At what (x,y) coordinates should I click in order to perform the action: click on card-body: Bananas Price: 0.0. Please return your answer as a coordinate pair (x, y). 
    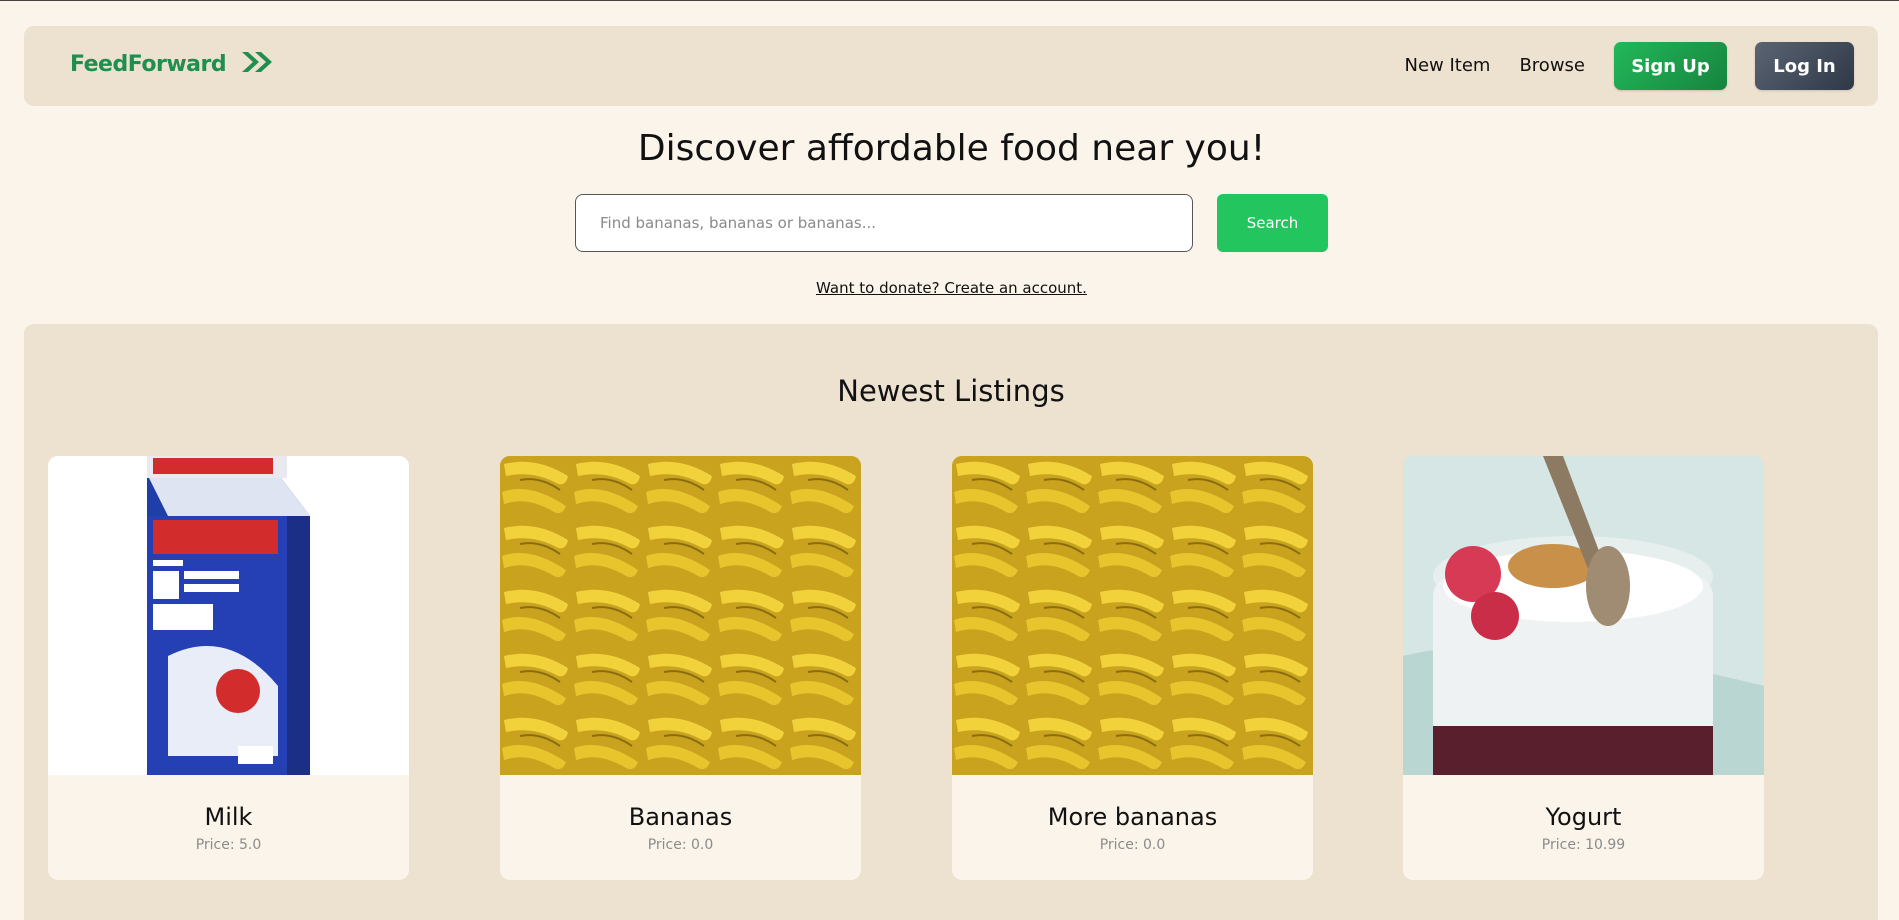
    Looking at the image, I should click on (680, 814).